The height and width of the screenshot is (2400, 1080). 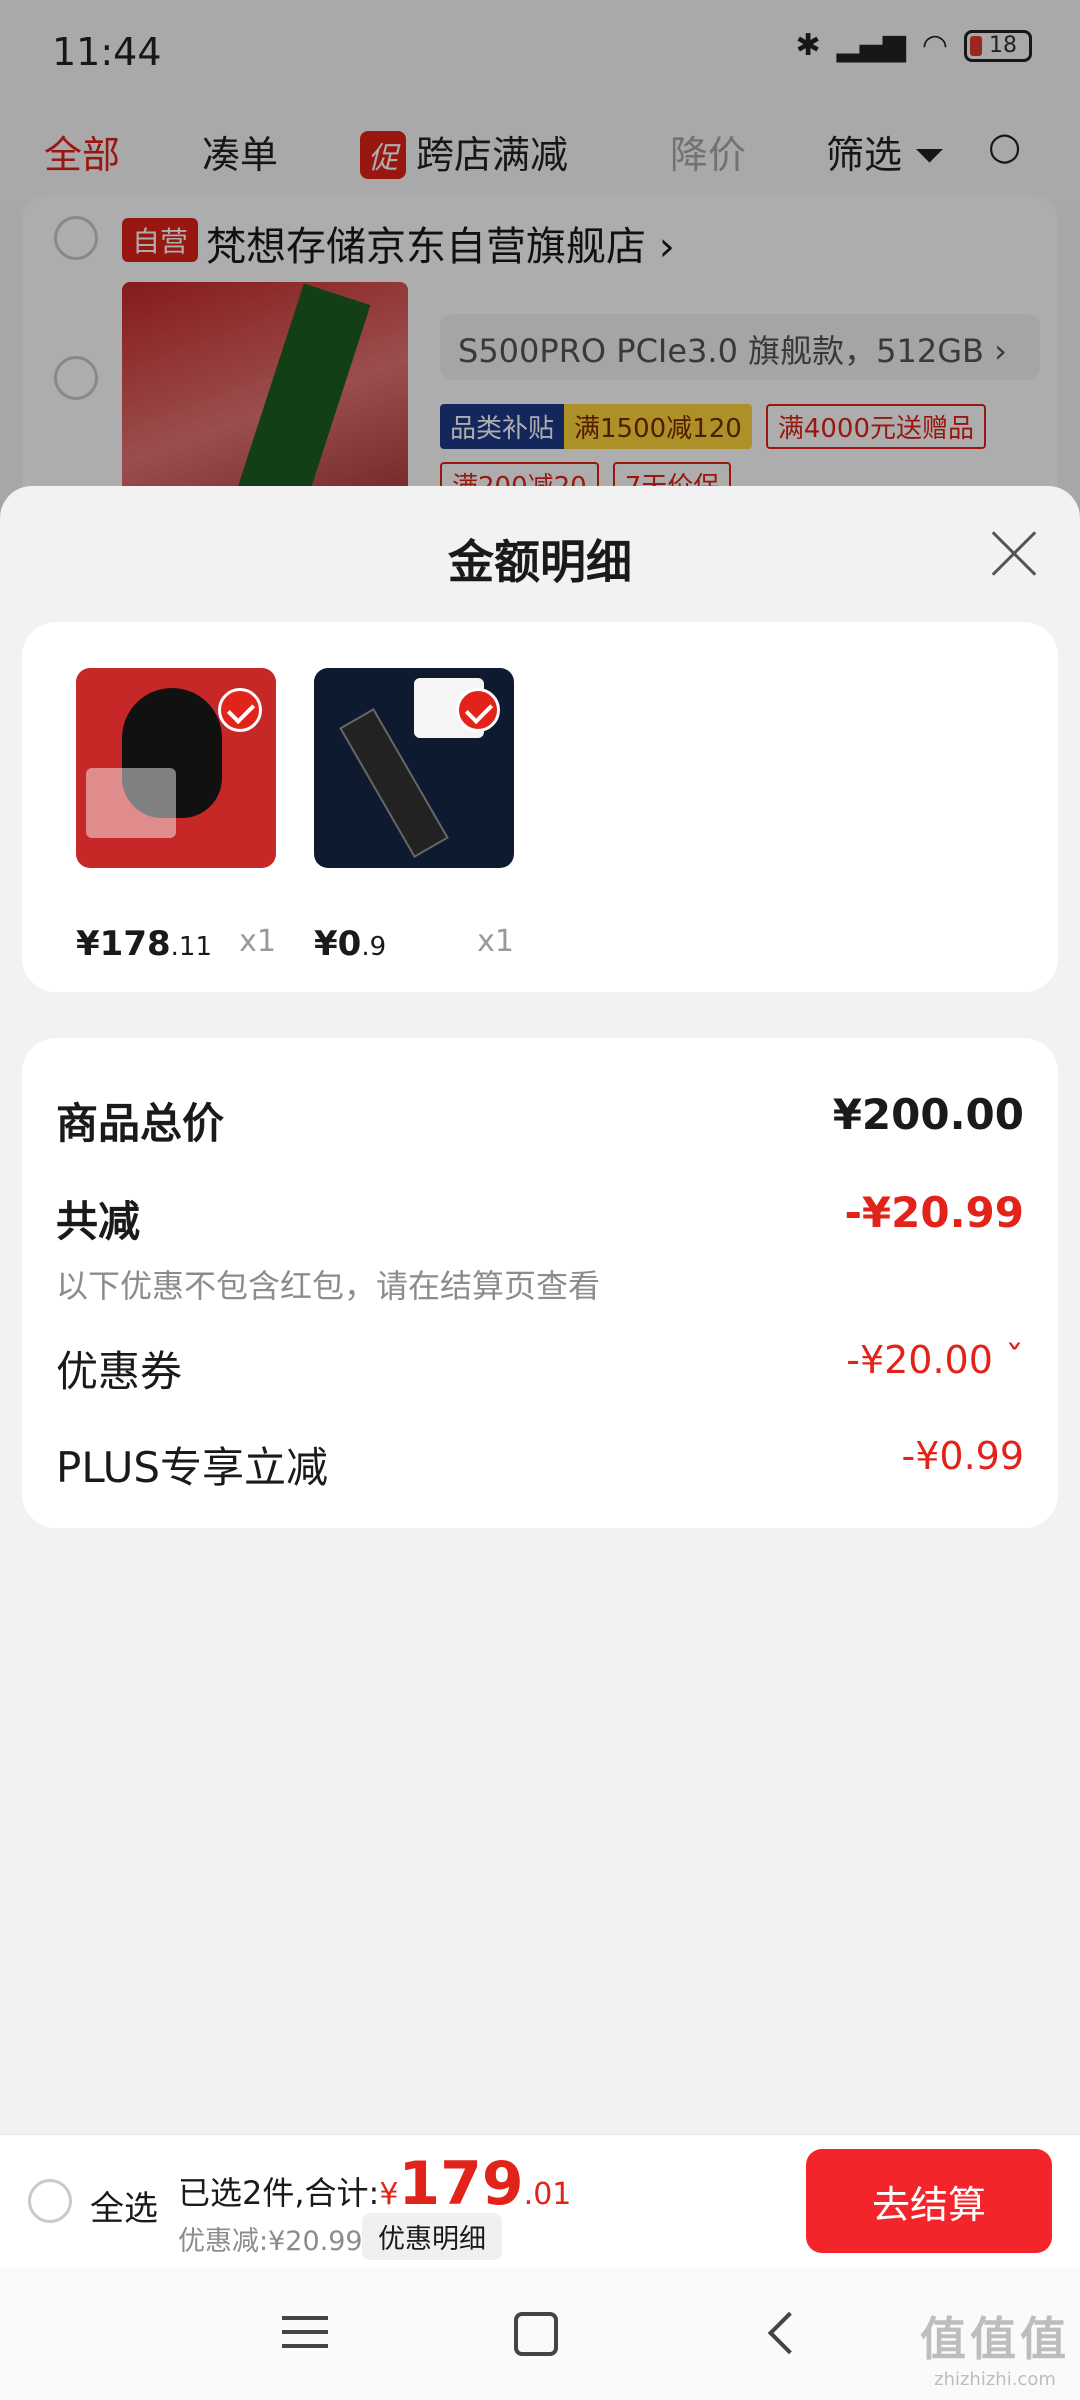 What do you see at coordinates (119, 1371) in the screenshot?
I see `coupon-label: 优惠券` at bounding box center [119, 1371].